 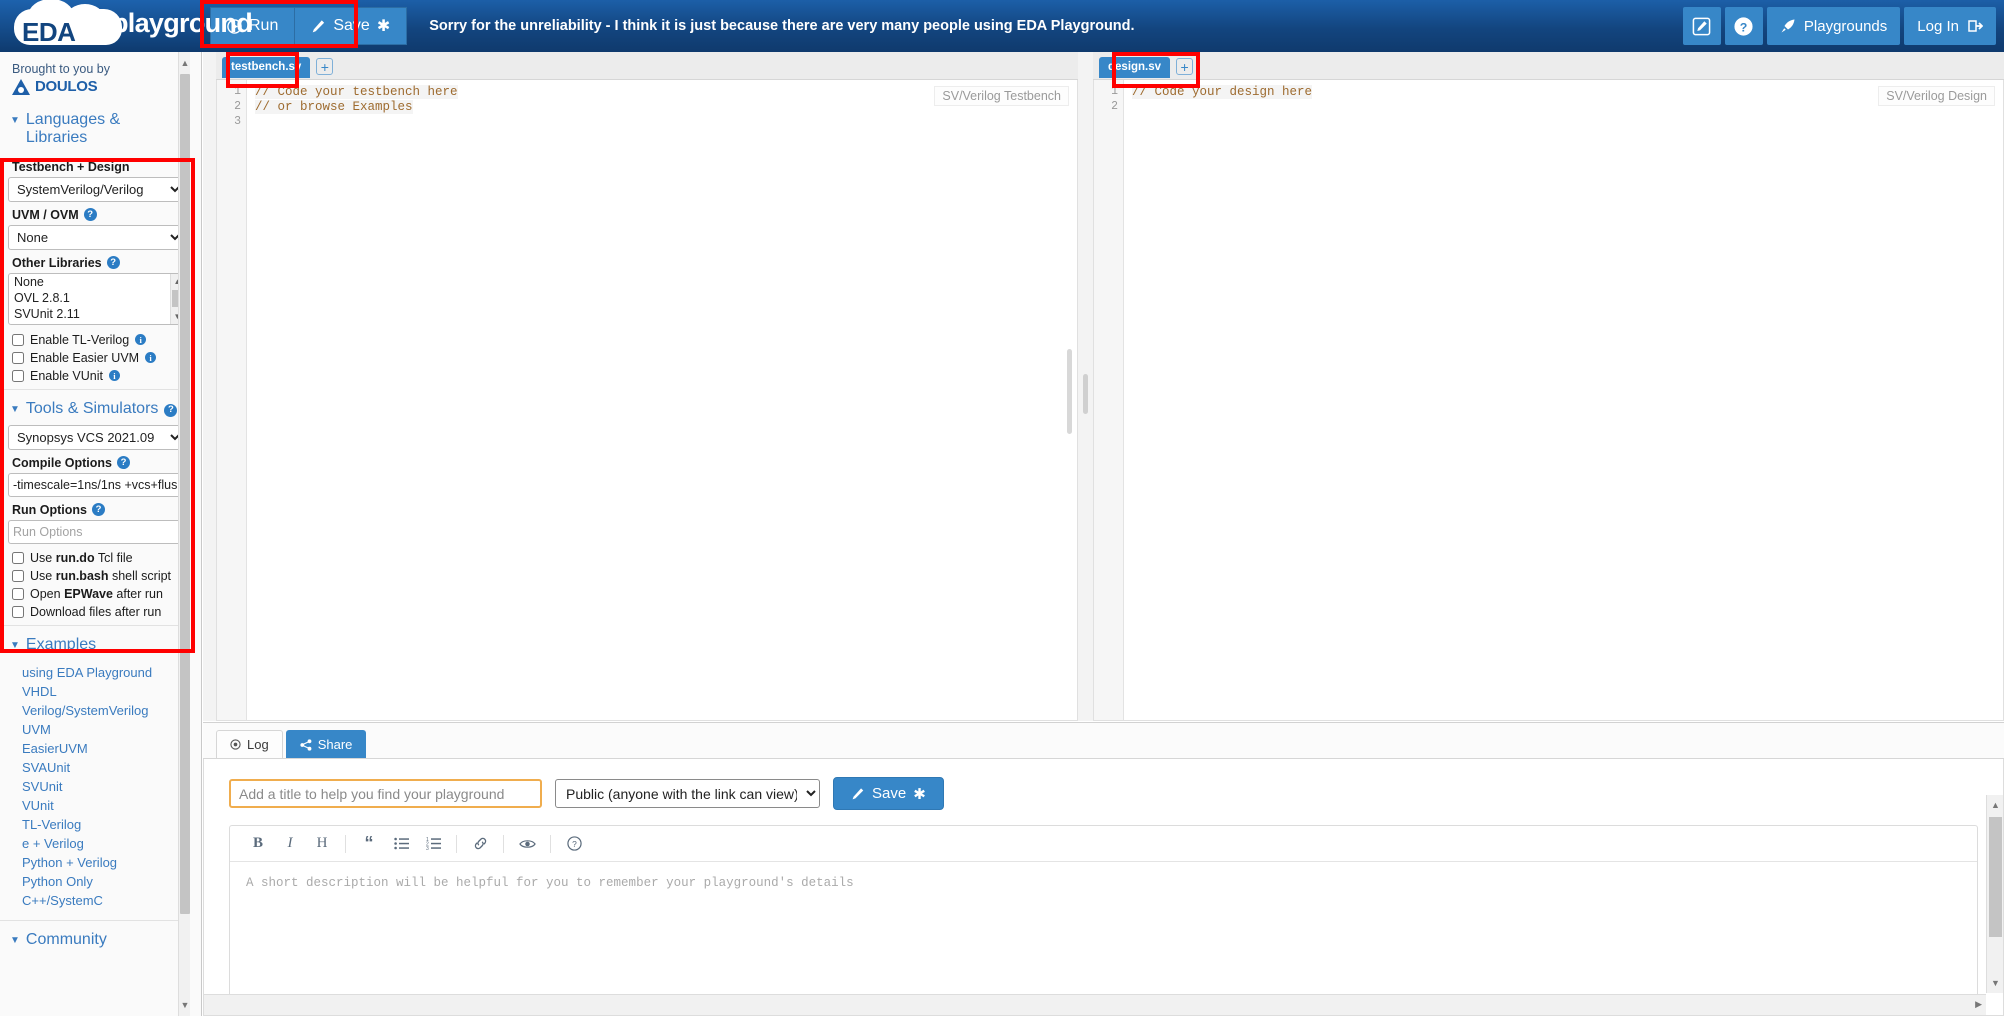 I want to click on tab-share: Share, so click(x=326, y=744).